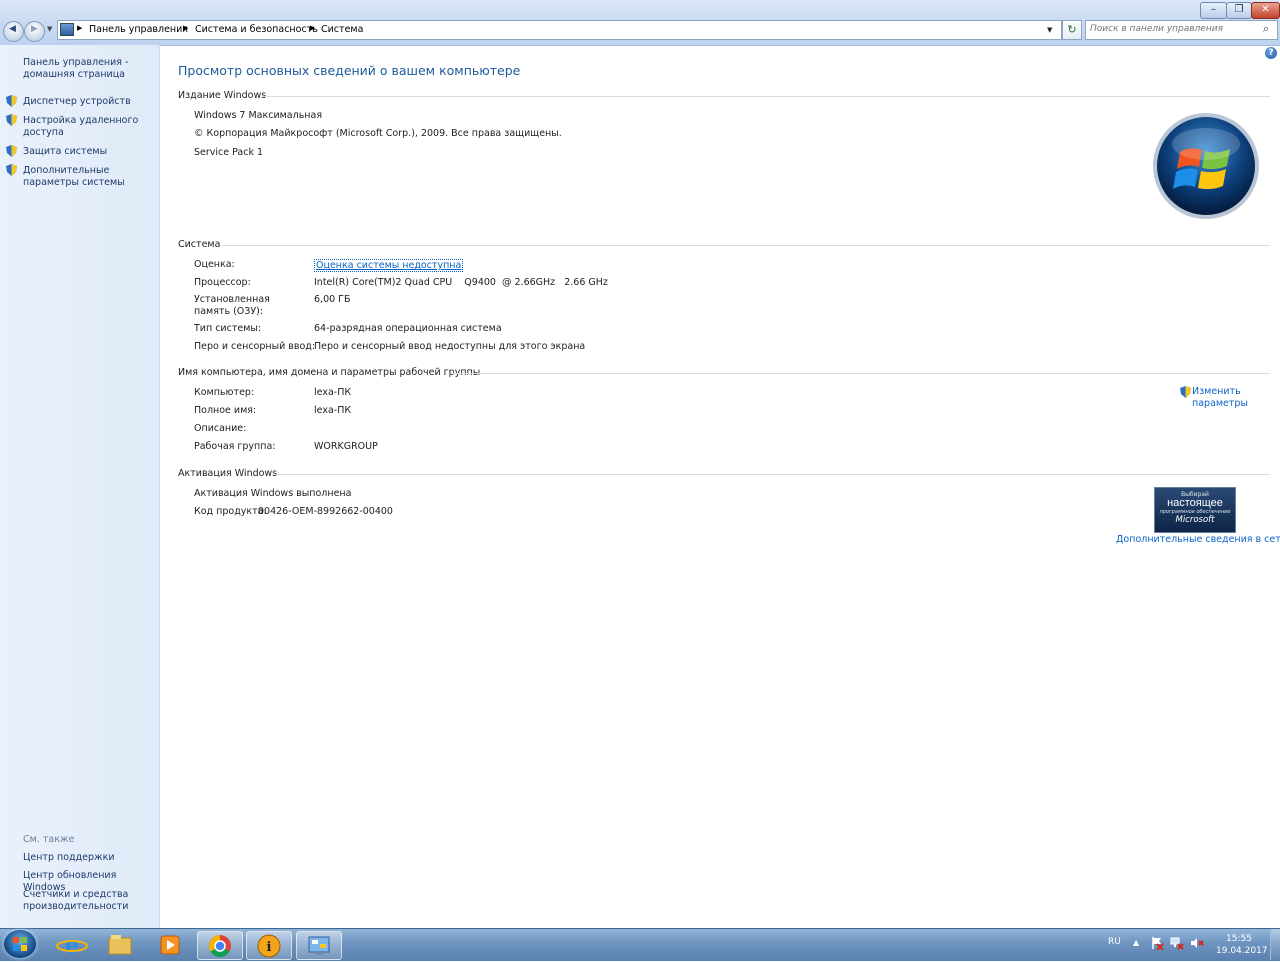 This screenshot has width=1280, height=962. Describe the element at coordinates (256, 29) in the screenshot. I see `breadcrumb-system-security: Система и безопасность` at that location.